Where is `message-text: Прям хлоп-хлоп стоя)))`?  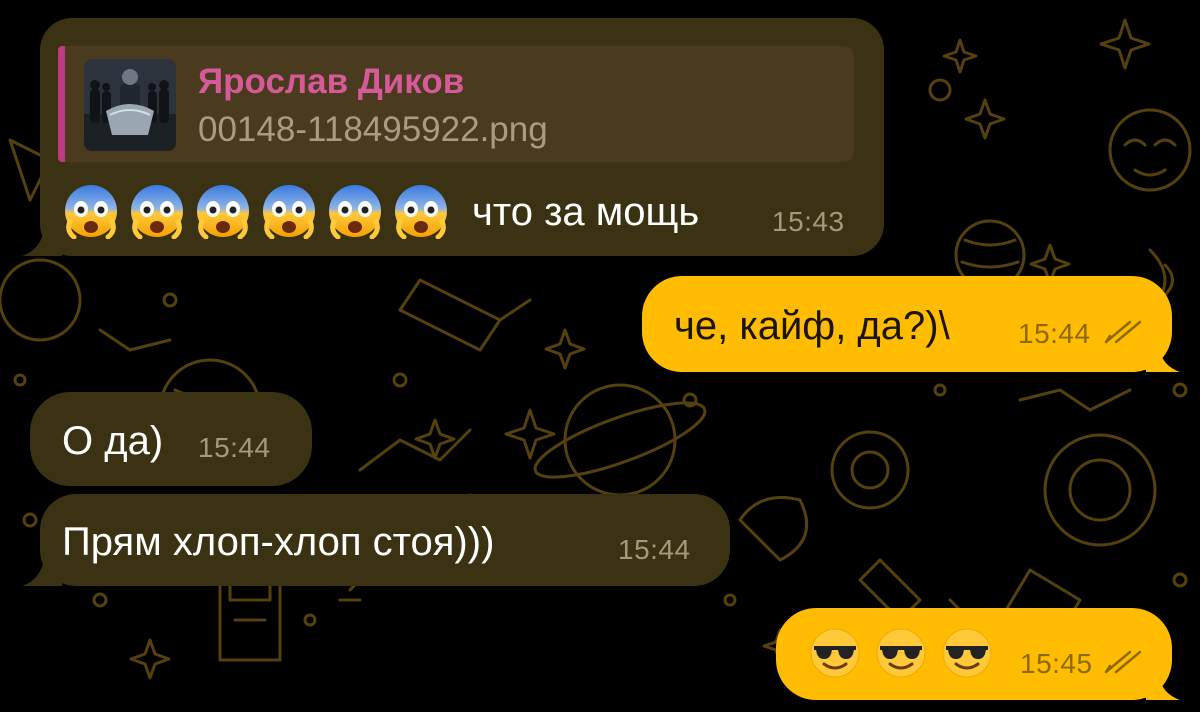
message-text: Прям хлоп-хлоп стоя))) is located at coordinates (278, 542).